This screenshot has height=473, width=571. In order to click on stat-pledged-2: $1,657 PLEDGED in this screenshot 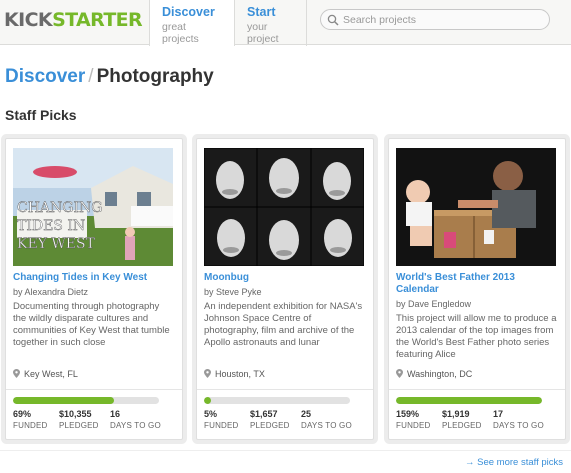, I will do `click(270, 419)`.